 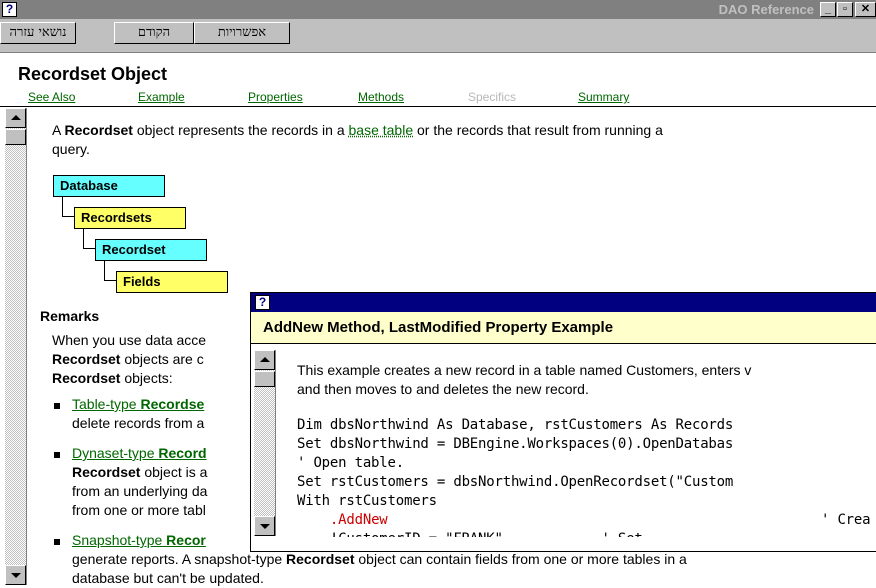 What do you see at coordinates (438, 36) in the screenshot?
I see `help-toolbar: נושאי עזרה הקודם אפשרויות` at bounding box center [438, 36].